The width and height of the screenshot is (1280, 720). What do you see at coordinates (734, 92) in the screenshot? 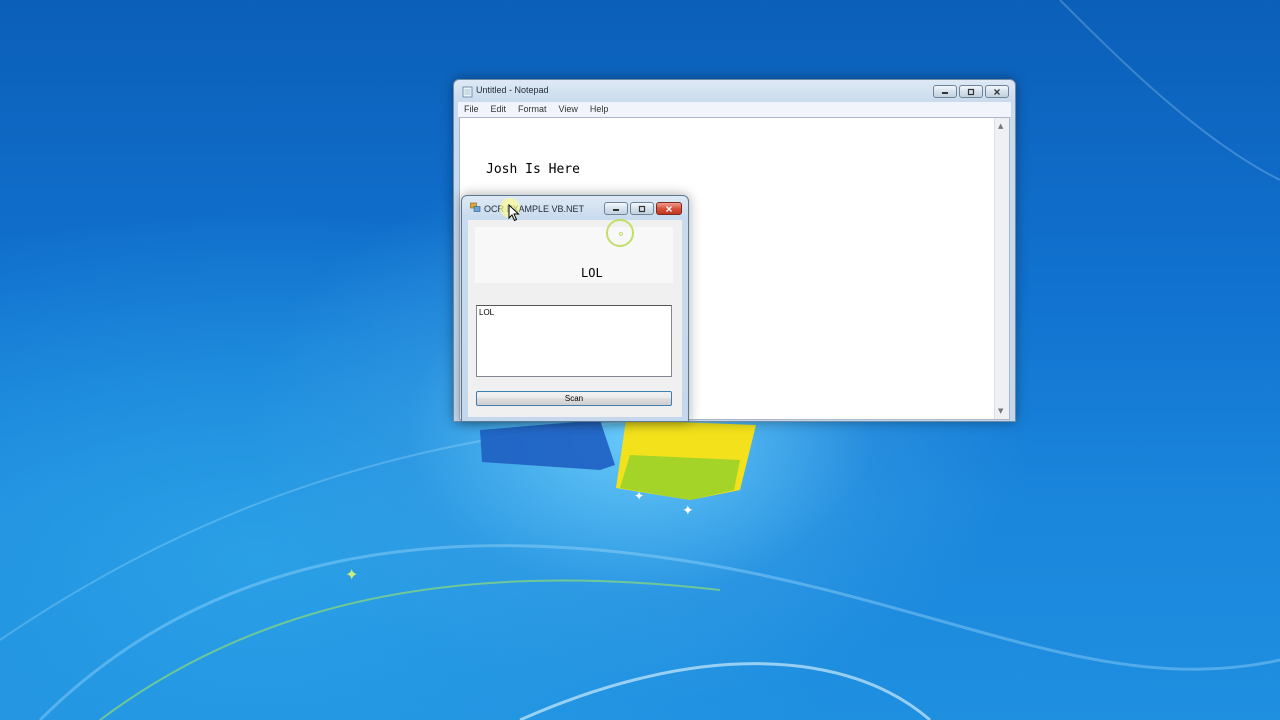
I see `notepad-titlebar: Untitled - Notepad` at bounding box center [734, 92].